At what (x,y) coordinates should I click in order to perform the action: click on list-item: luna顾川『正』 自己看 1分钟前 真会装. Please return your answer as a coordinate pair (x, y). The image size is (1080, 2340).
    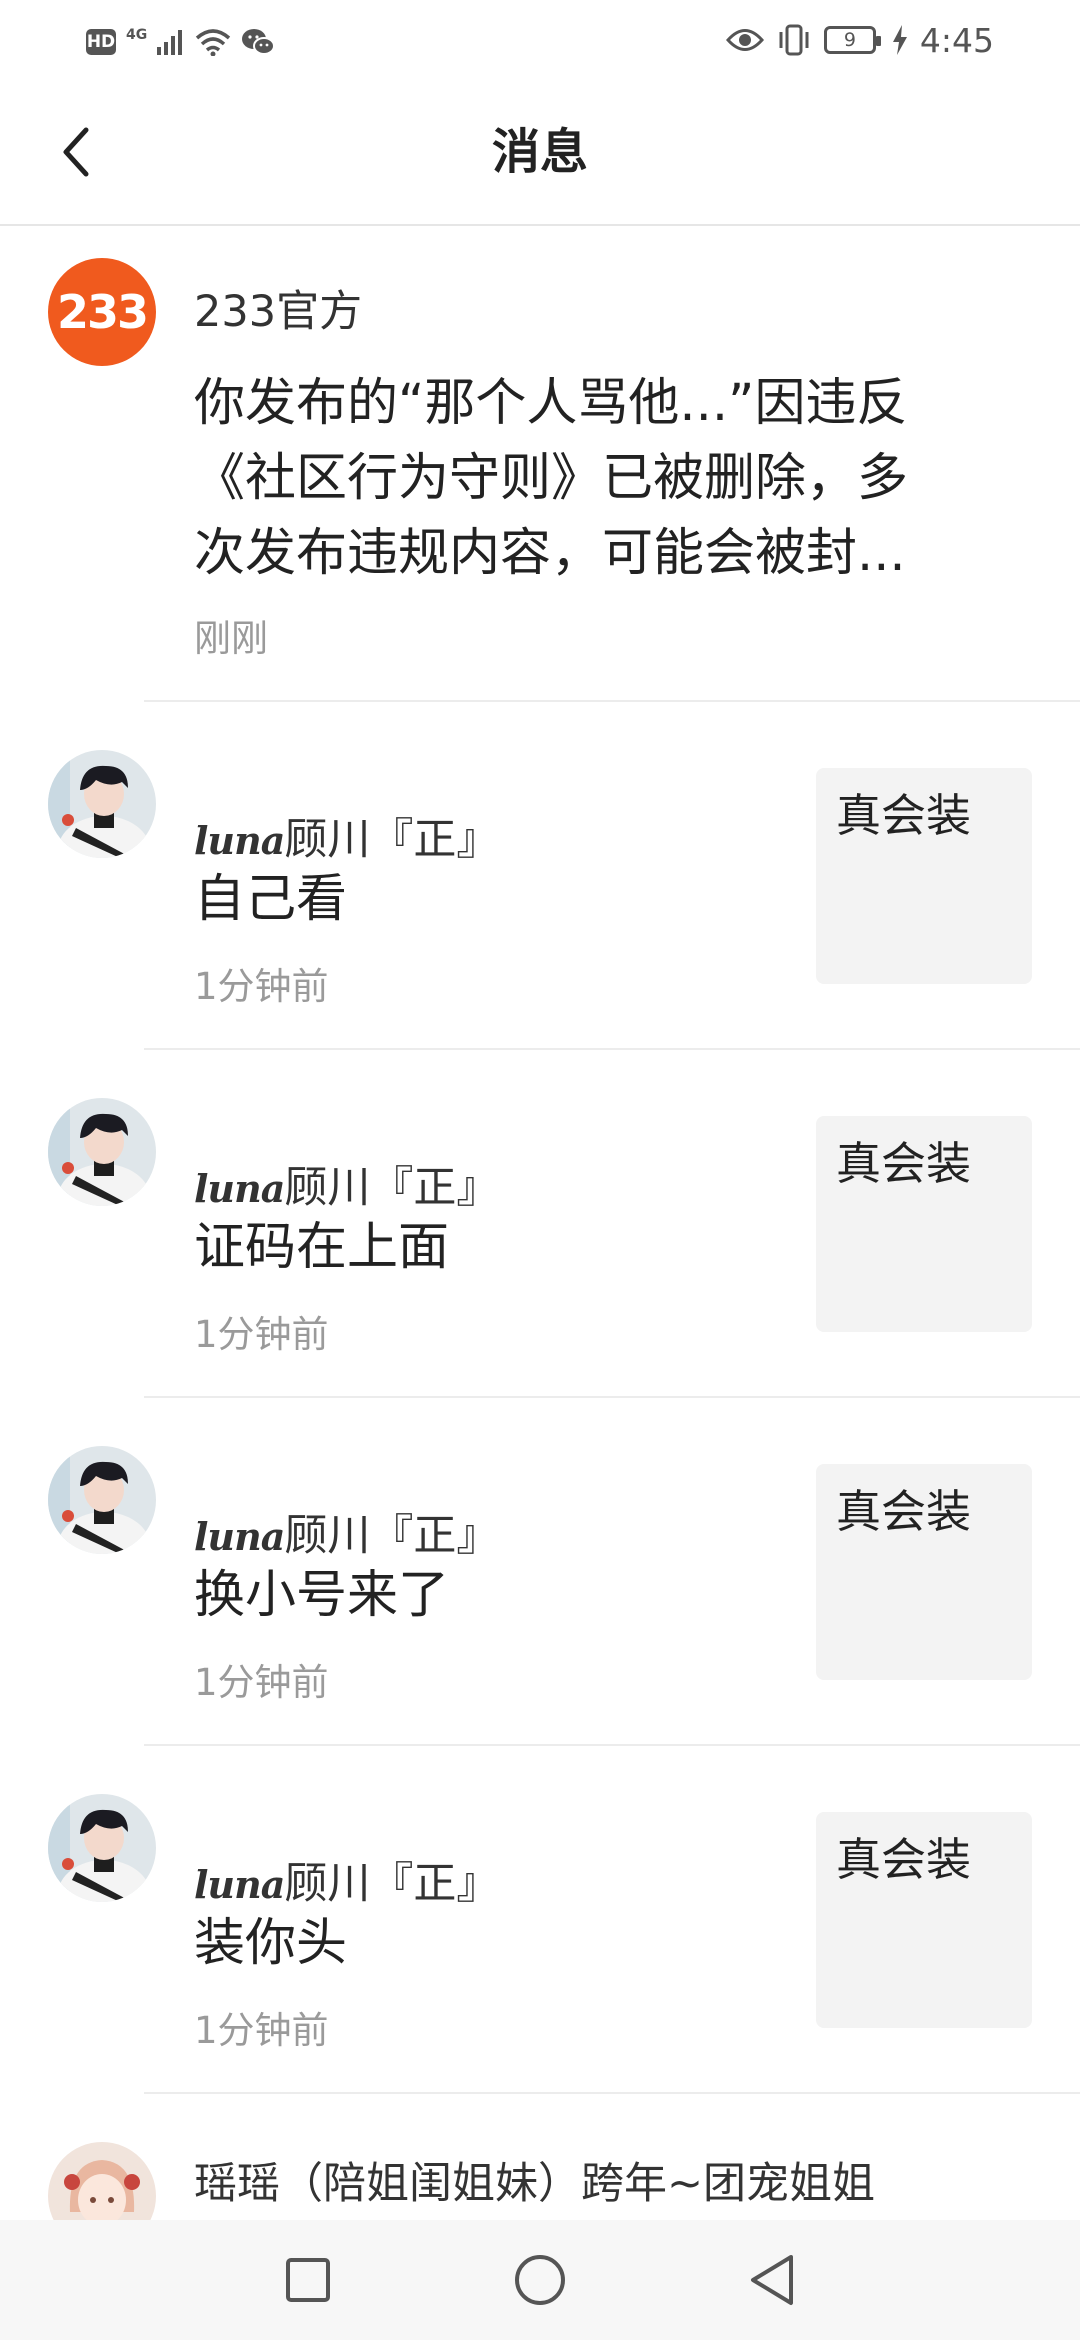
    Looking at the image, I should click on (540, 876).